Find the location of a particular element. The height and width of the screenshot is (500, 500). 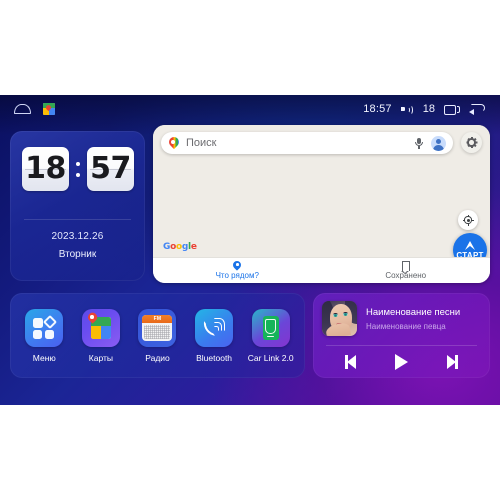

status-bar: 18:57 18 is located at coordinates (250, 109).